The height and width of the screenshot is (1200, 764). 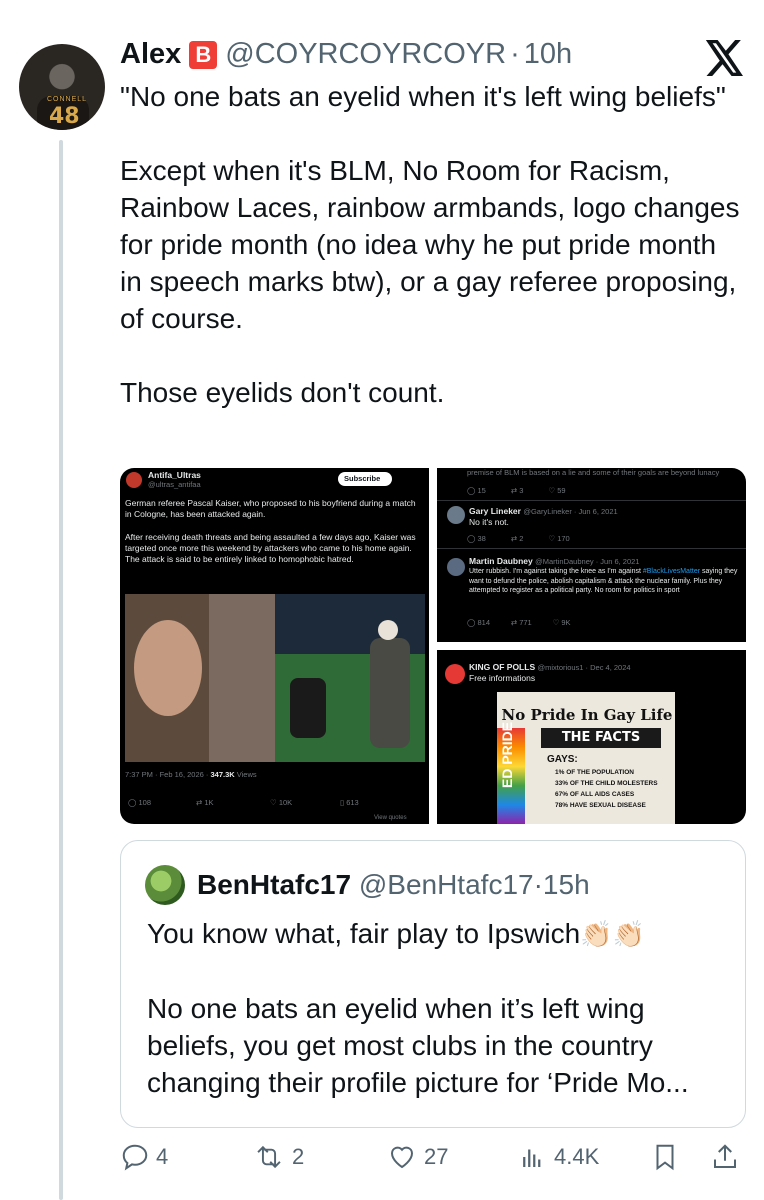 What do you see at coordinates (298, 1156) in the screenshot?
I see `repost-count: 2` at bounding box center [298, 1156].